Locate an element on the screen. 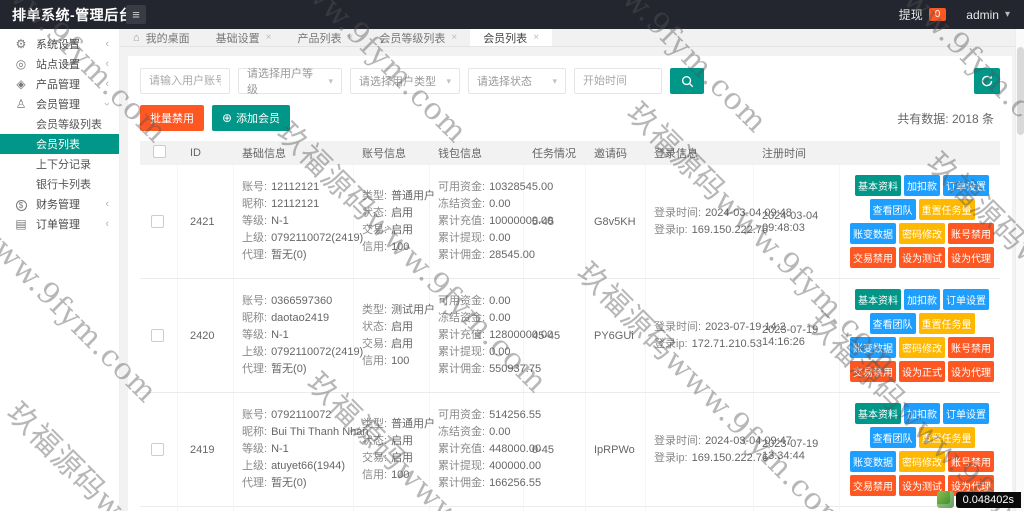 The width and height of the screenshot is (1024, 511). sidebar-item-label: 系统设置 is located at coordinates (58, 45).